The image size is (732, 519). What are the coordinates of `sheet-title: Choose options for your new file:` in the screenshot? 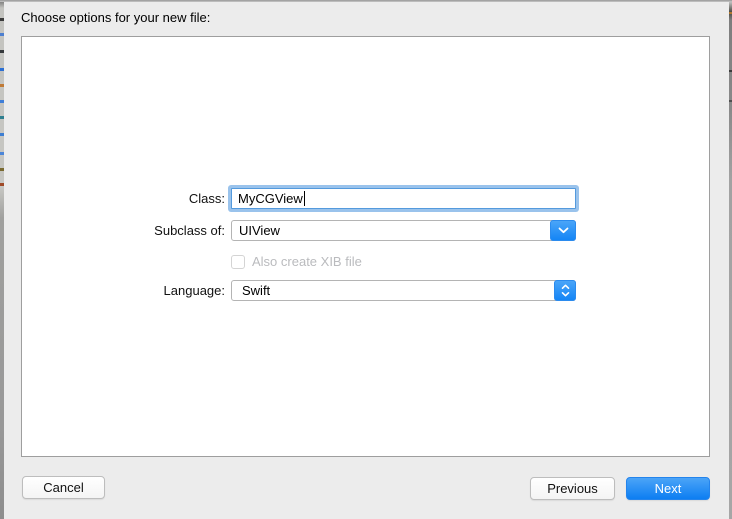 It's located at (116, 17).